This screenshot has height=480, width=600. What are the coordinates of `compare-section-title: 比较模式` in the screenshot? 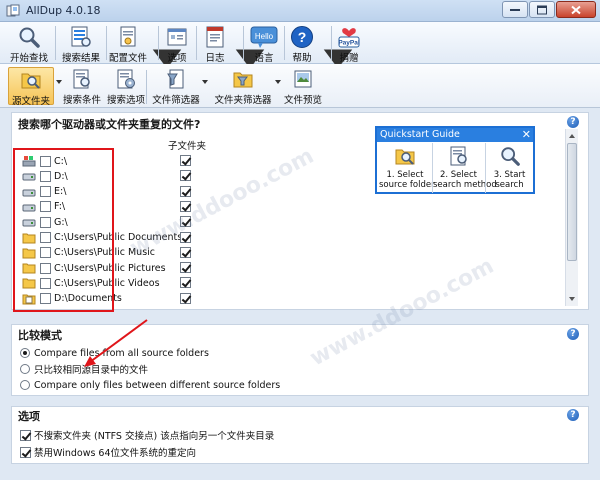 It's located at (40, 335).